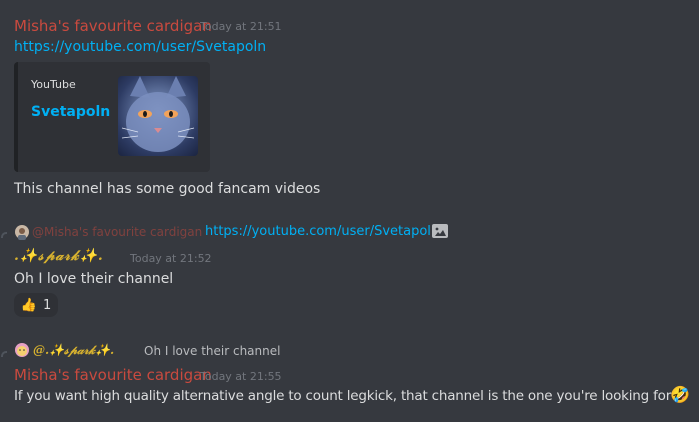 This screenshot has width=699, height=422. I want to click on message-timestamp: Today at 21:55, so click(241, 376).